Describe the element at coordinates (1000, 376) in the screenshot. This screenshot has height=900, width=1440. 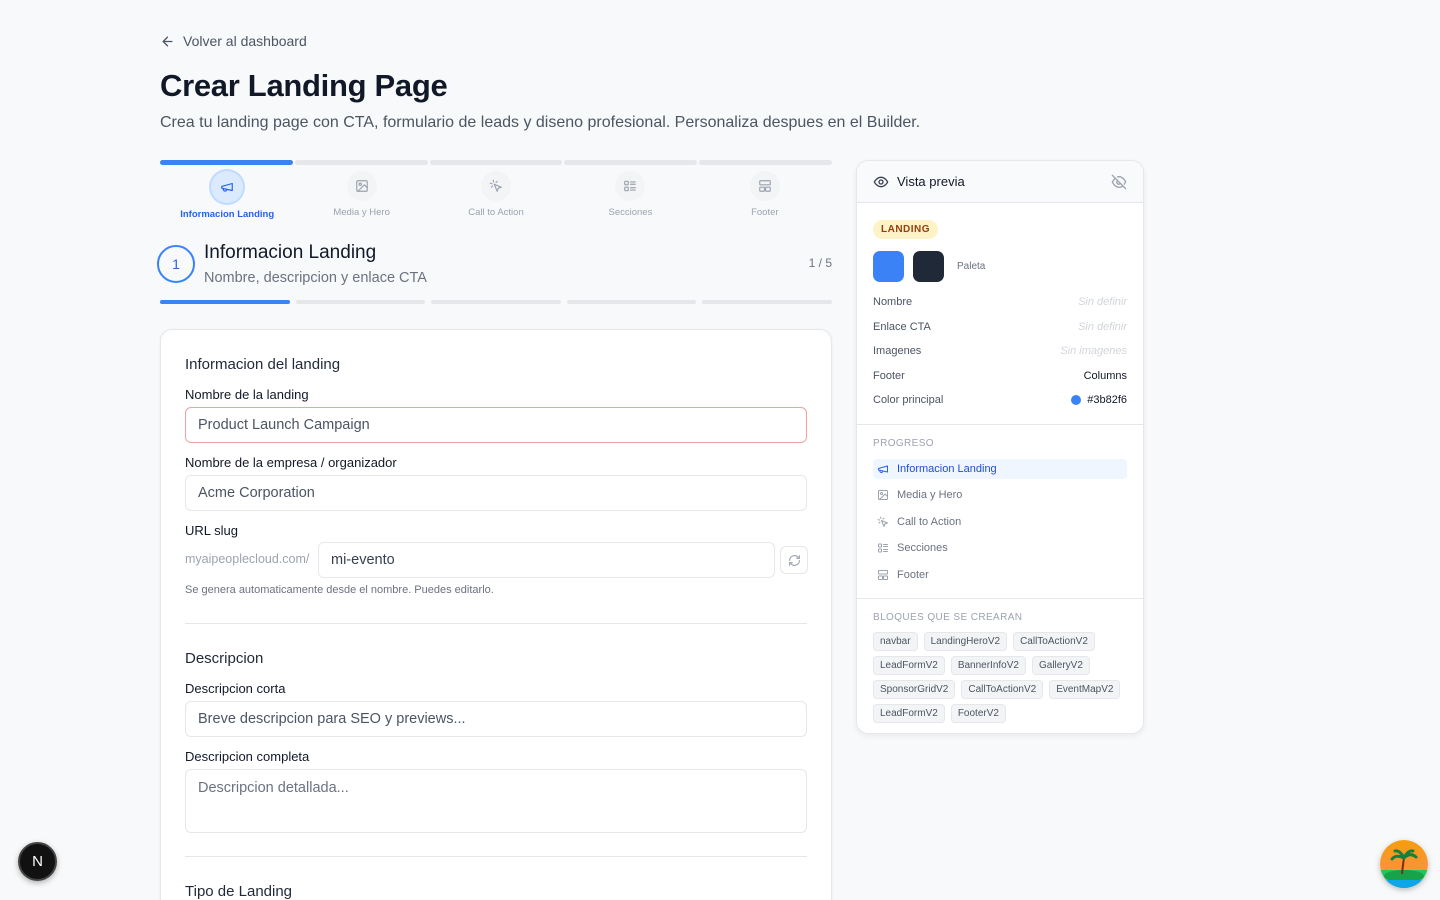
I see `preview-row-footer: Footer Columns` at that location.